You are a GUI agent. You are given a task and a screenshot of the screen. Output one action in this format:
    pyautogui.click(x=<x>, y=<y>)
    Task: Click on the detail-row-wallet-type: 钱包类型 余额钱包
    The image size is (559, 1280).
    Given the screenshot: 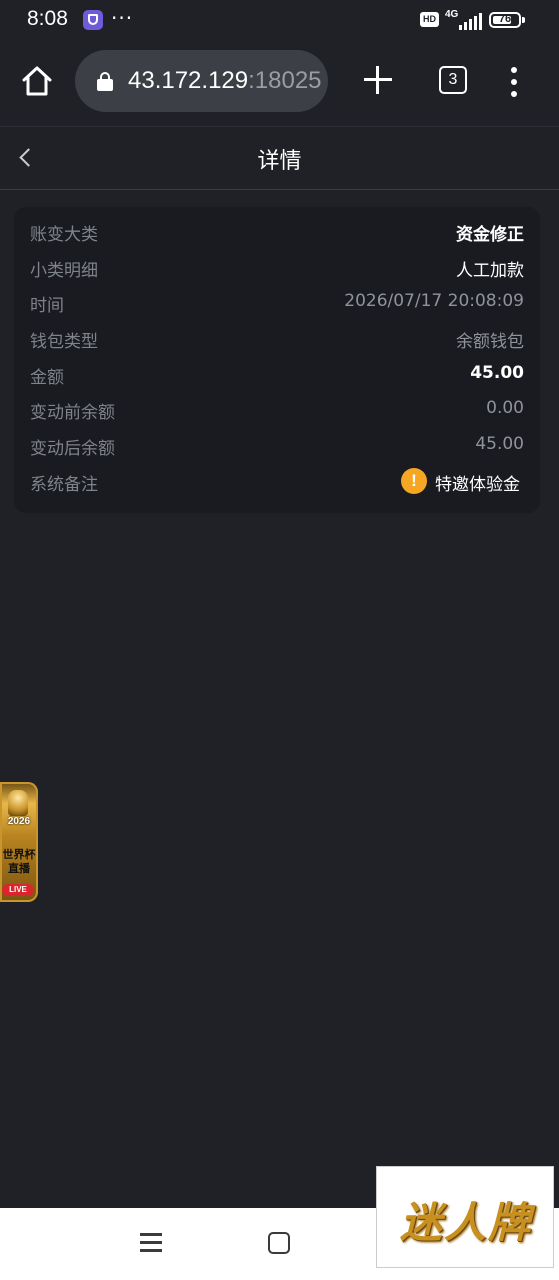 What is the action you would take?
    pyautogui.click(x=277, y=339)
    